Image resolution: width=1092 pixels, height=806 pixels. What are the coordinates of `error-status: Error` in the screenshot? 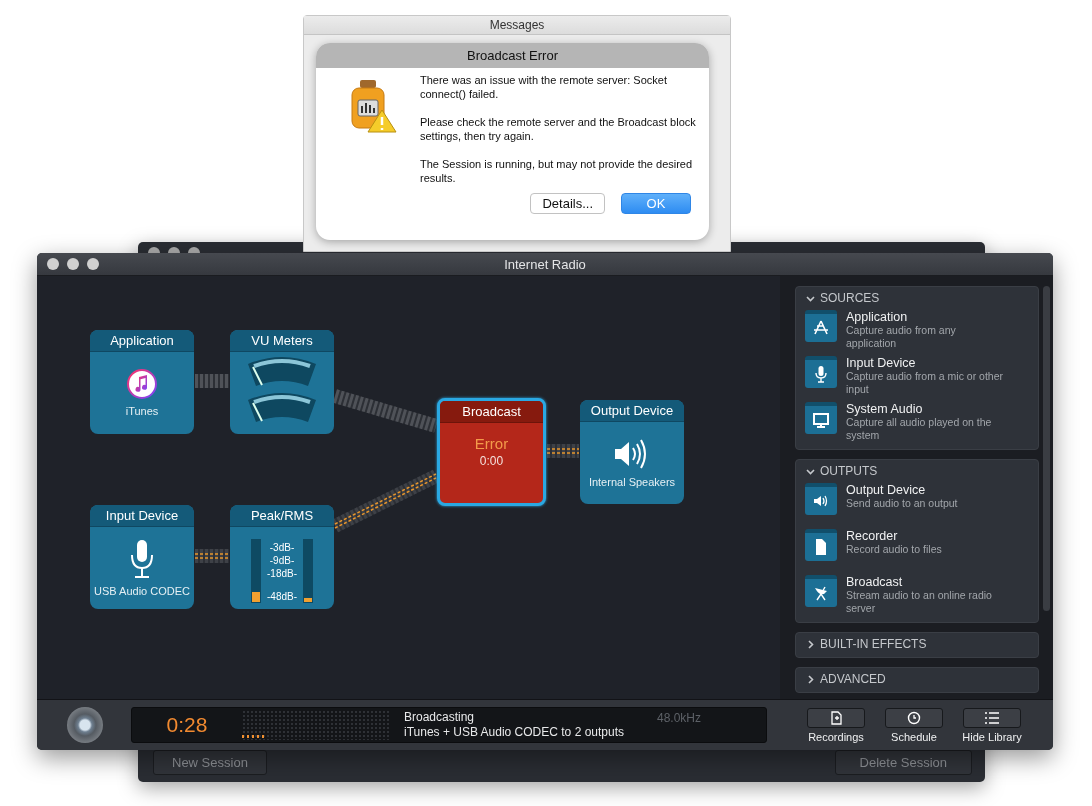 It's located at (491, 443).